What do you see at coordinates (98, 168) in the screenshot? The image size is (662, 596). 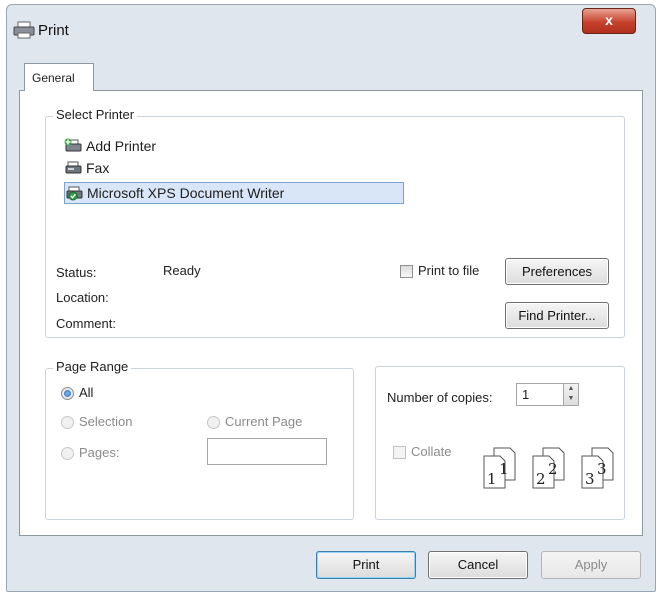 I see `printer-label-fax: Fax` at bounding box center [98, 168].